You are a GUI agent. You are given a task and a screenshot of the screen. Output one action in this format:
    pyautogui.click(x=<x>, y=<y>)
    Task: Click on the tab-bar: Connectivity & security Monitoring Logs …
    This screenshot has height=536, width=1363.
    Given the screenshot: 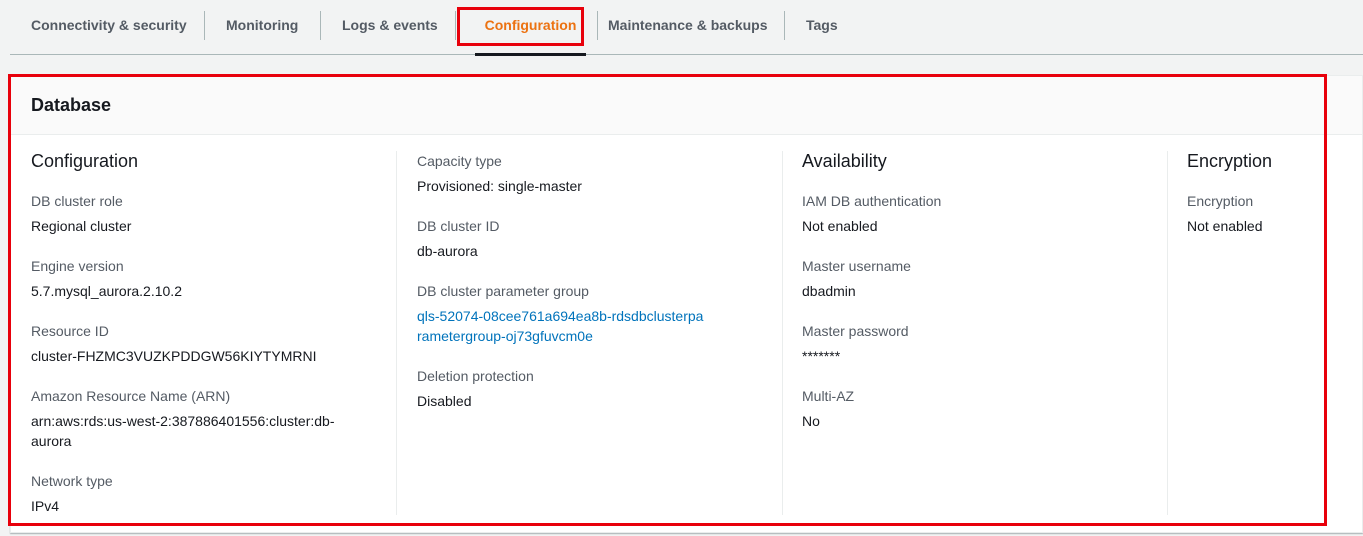 What is the action you would take?
    pyautogui.click(x=686, y=28)
    